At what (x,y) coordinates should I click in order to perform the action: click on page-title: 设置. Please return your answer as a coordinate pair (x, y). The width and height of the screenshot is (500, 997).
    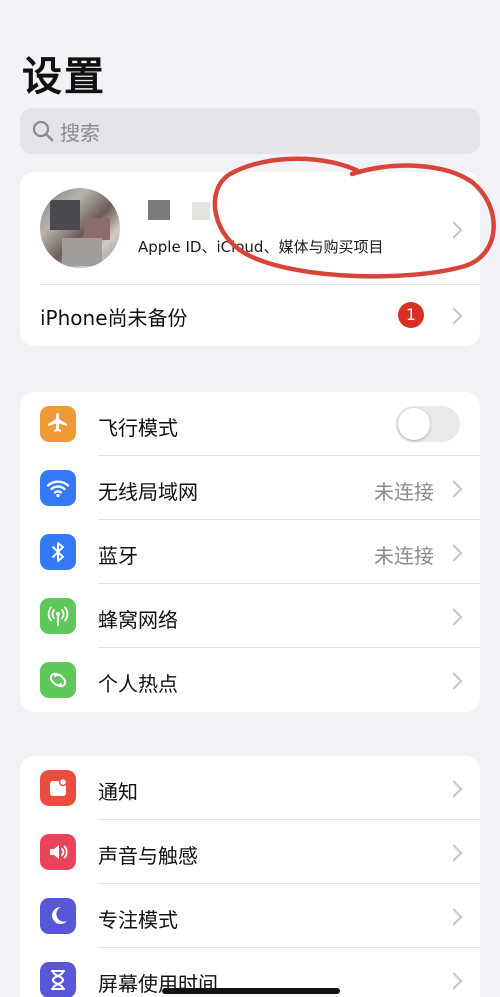
    Looking at the image, I should click on (64, 77).